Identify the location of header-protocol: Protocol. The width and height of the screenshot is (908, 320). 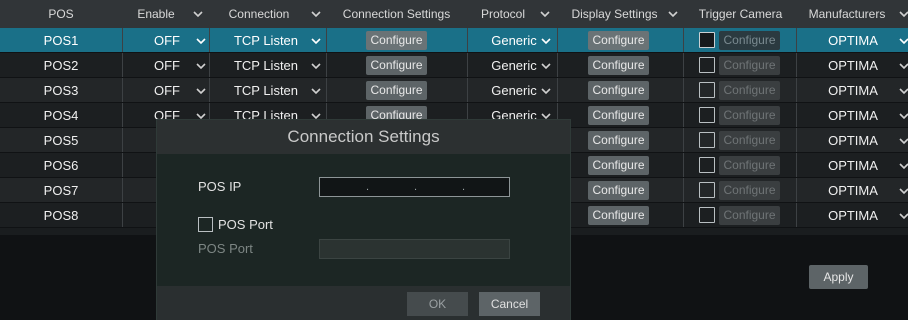
(503, 14).